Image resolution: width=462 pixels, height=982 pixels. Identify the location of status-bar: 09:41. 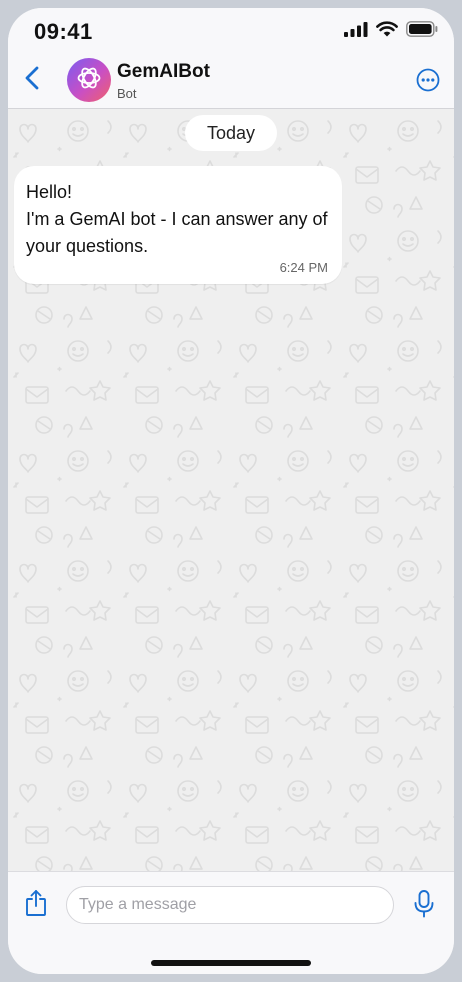
(231, 30).